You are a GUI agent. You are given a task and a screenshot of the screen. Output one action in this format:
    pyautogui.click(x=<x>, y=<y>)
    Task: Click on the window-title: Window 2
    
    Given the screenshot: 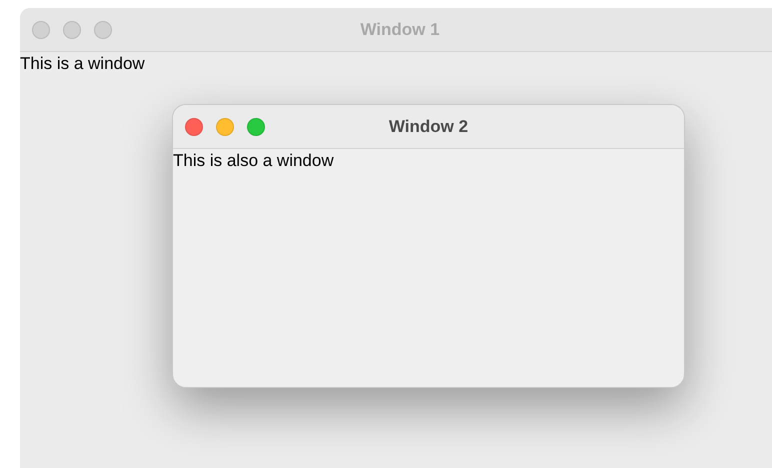 What is the action you would take?
    pyautogui.click(x=428, y=127)
    